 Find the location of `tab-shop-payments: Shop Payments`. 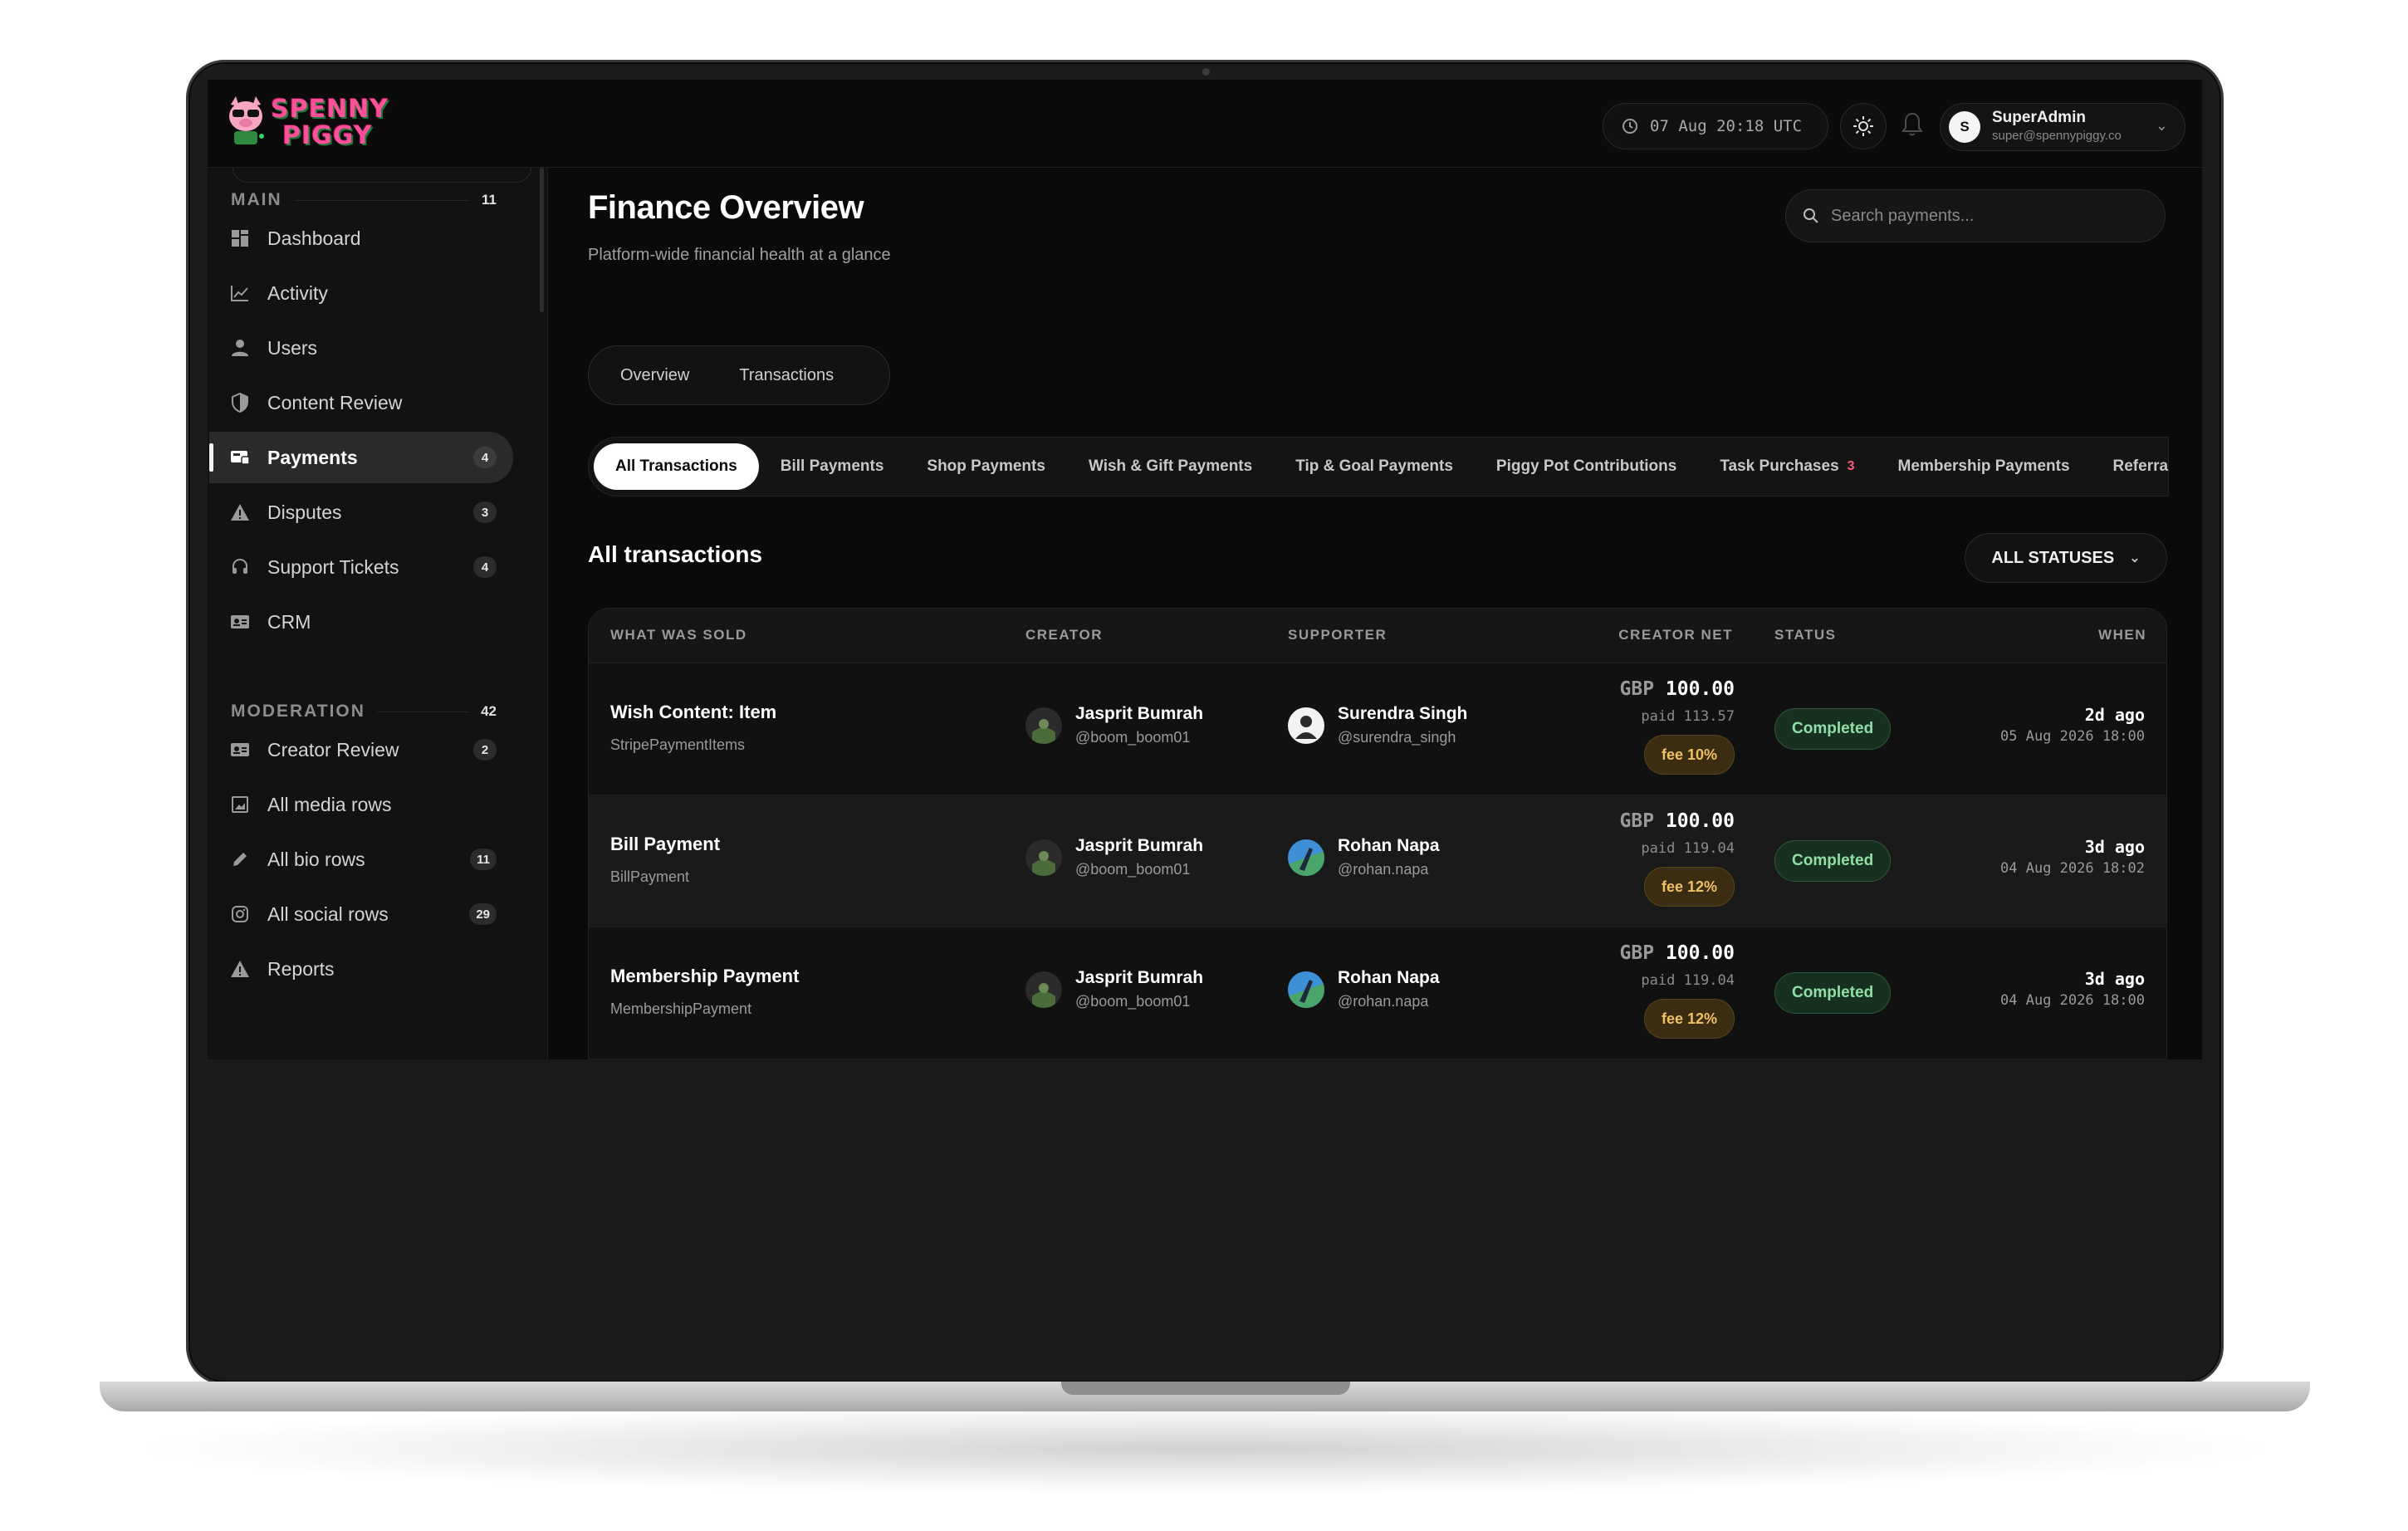

tab-shop-payments: Shop Payments is located at coordinates (986, 466).